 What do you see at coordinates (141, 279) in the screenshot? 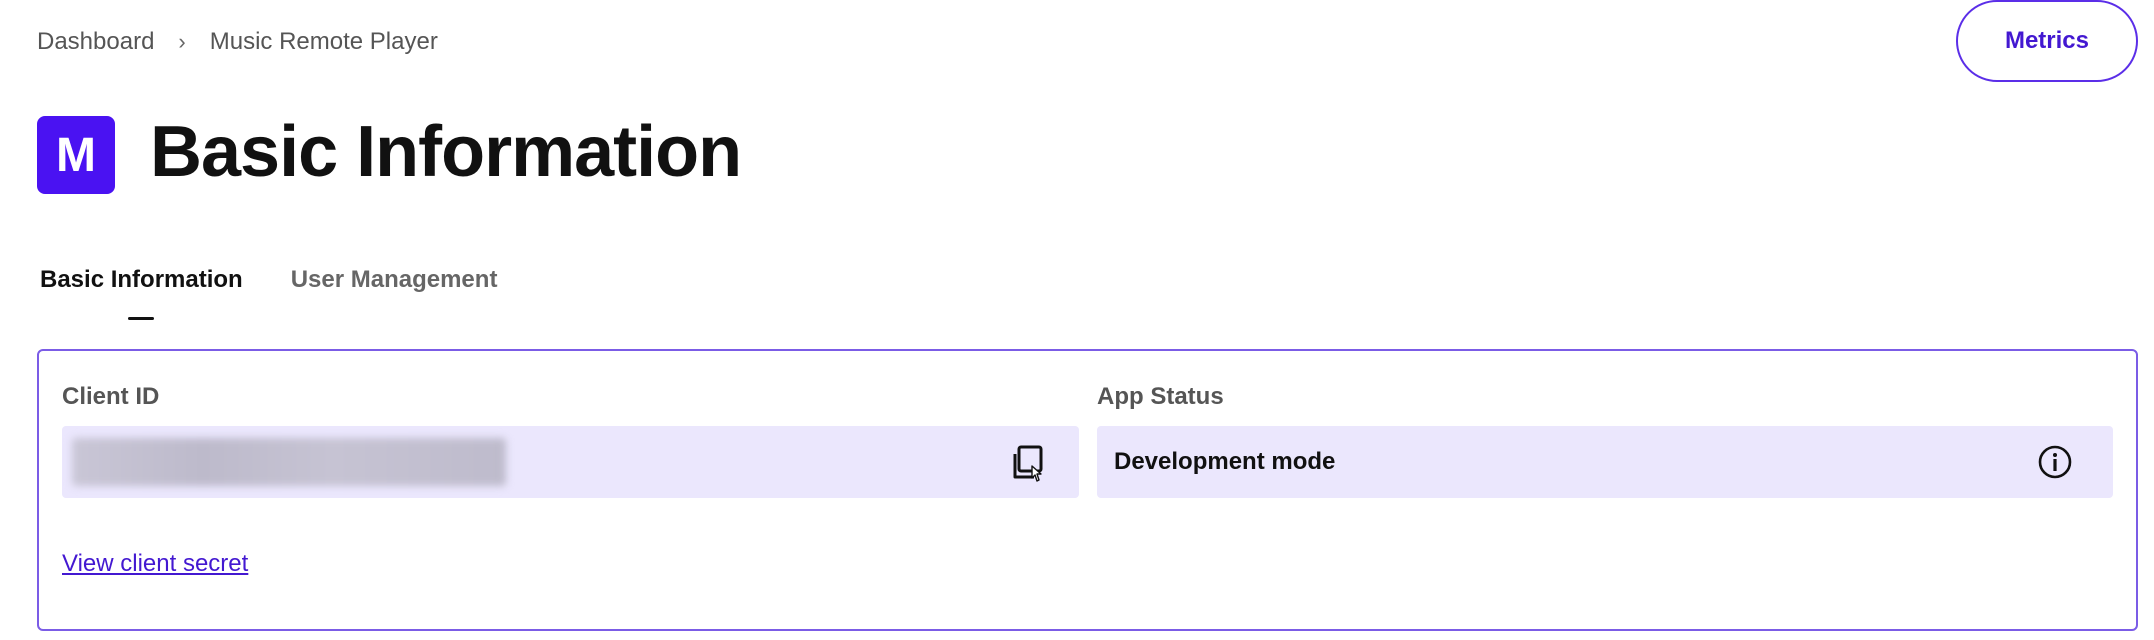
I see `tab-label: Basic Information` at bounding box center [141, 279].